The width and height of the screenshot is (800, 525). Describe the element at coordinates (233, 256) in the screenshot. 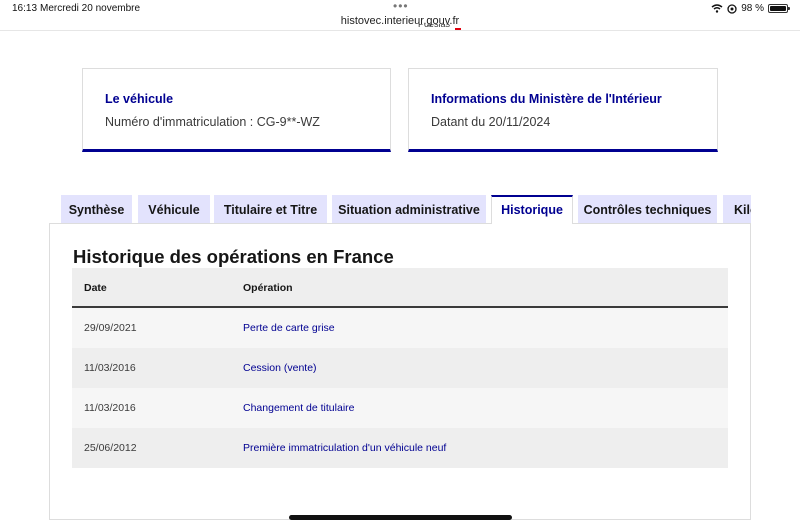

I see `section-title: Historique des opérations en France` at that location.